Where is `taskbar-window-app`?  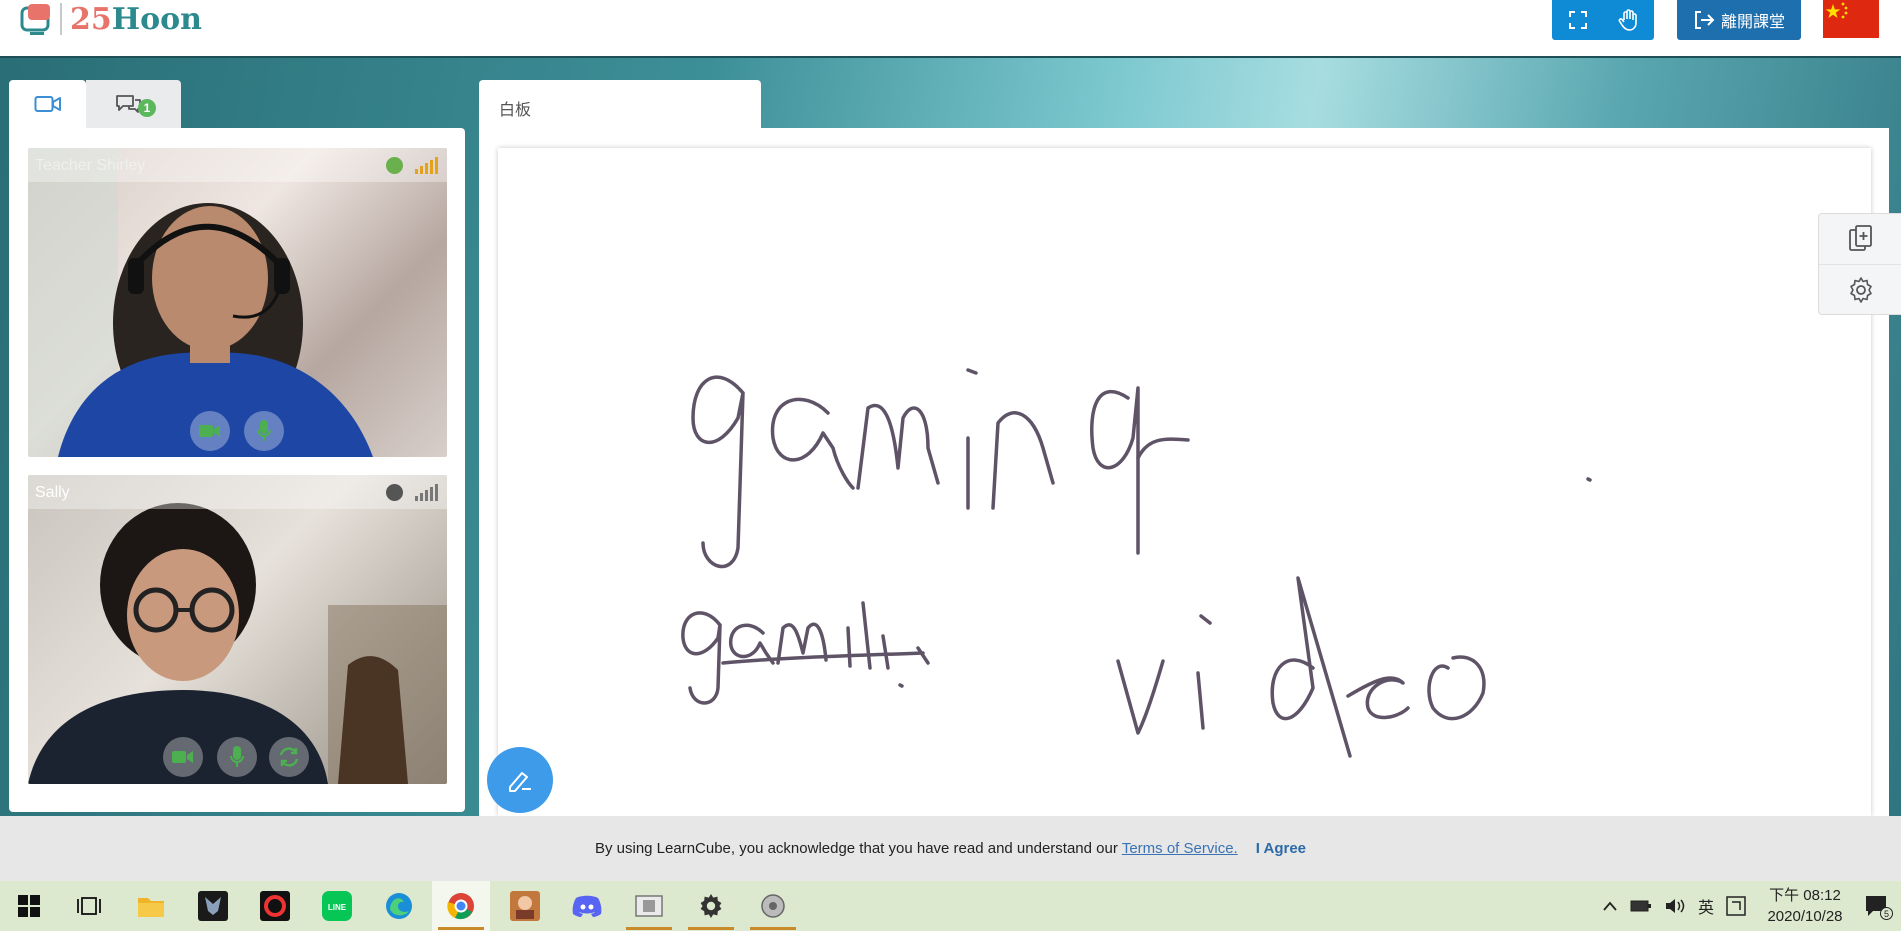
taskbar-window-app is located at coordinates (649, 906).